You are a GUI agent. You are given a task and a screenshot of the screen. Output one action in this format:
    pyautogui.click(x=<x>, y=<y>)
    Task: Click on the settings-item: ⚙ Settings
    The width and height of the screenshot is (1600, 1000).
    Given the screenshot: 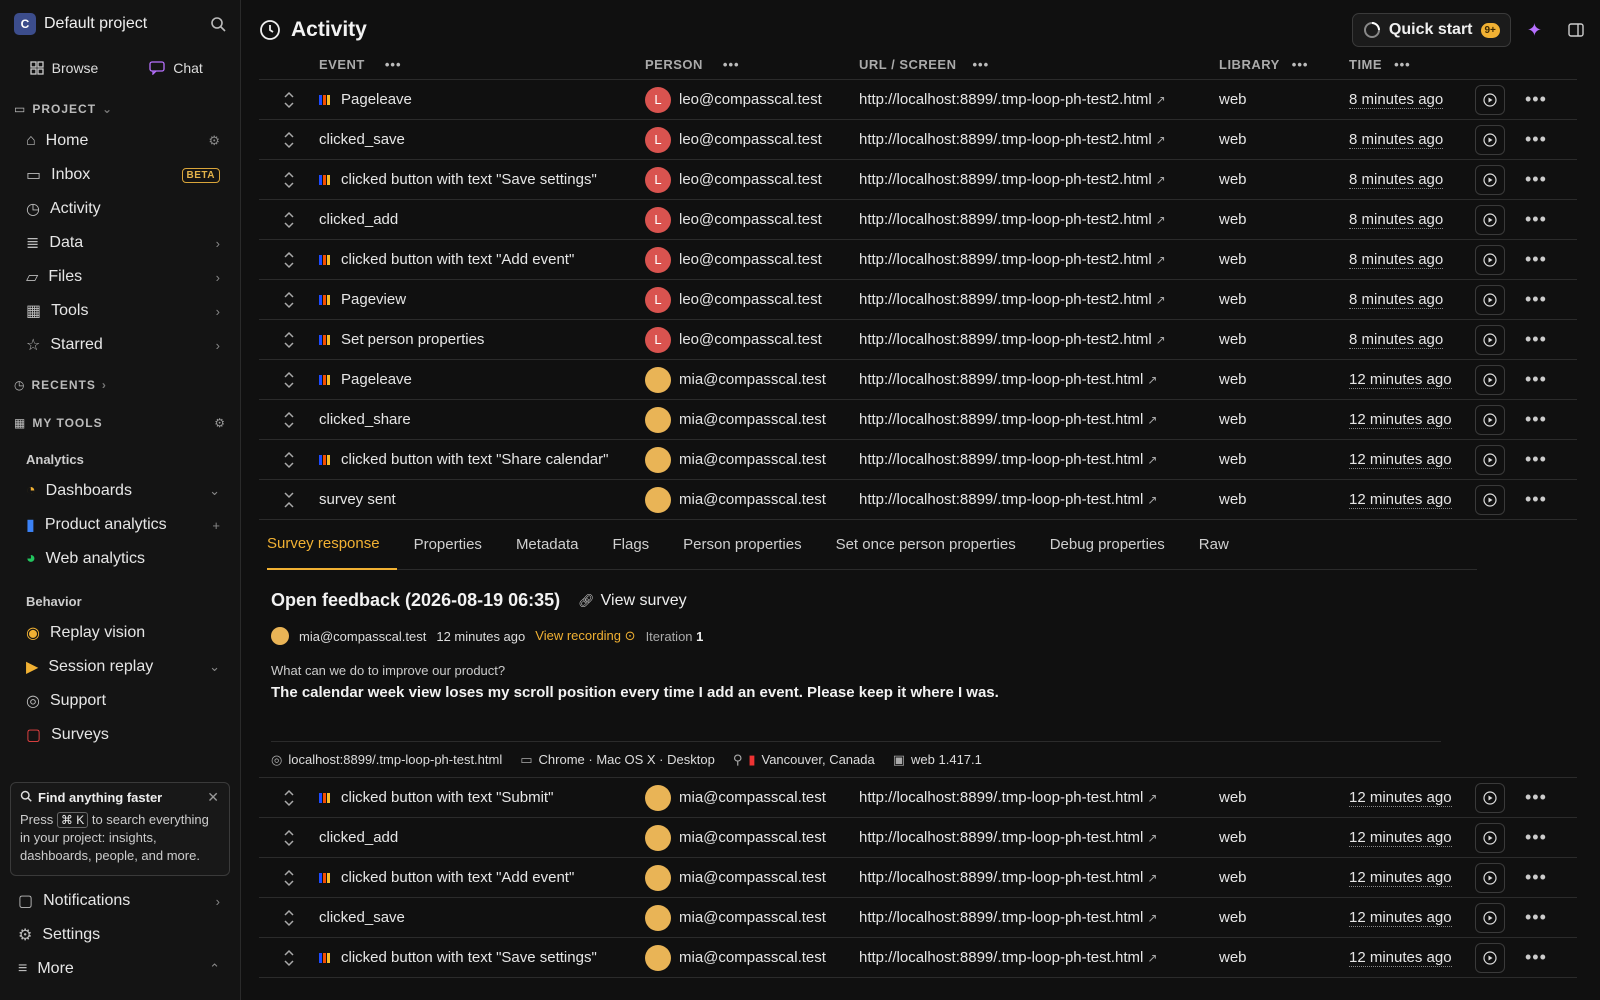 What is the action you would take?
    pyautogui.click(x=120, y=935)
    